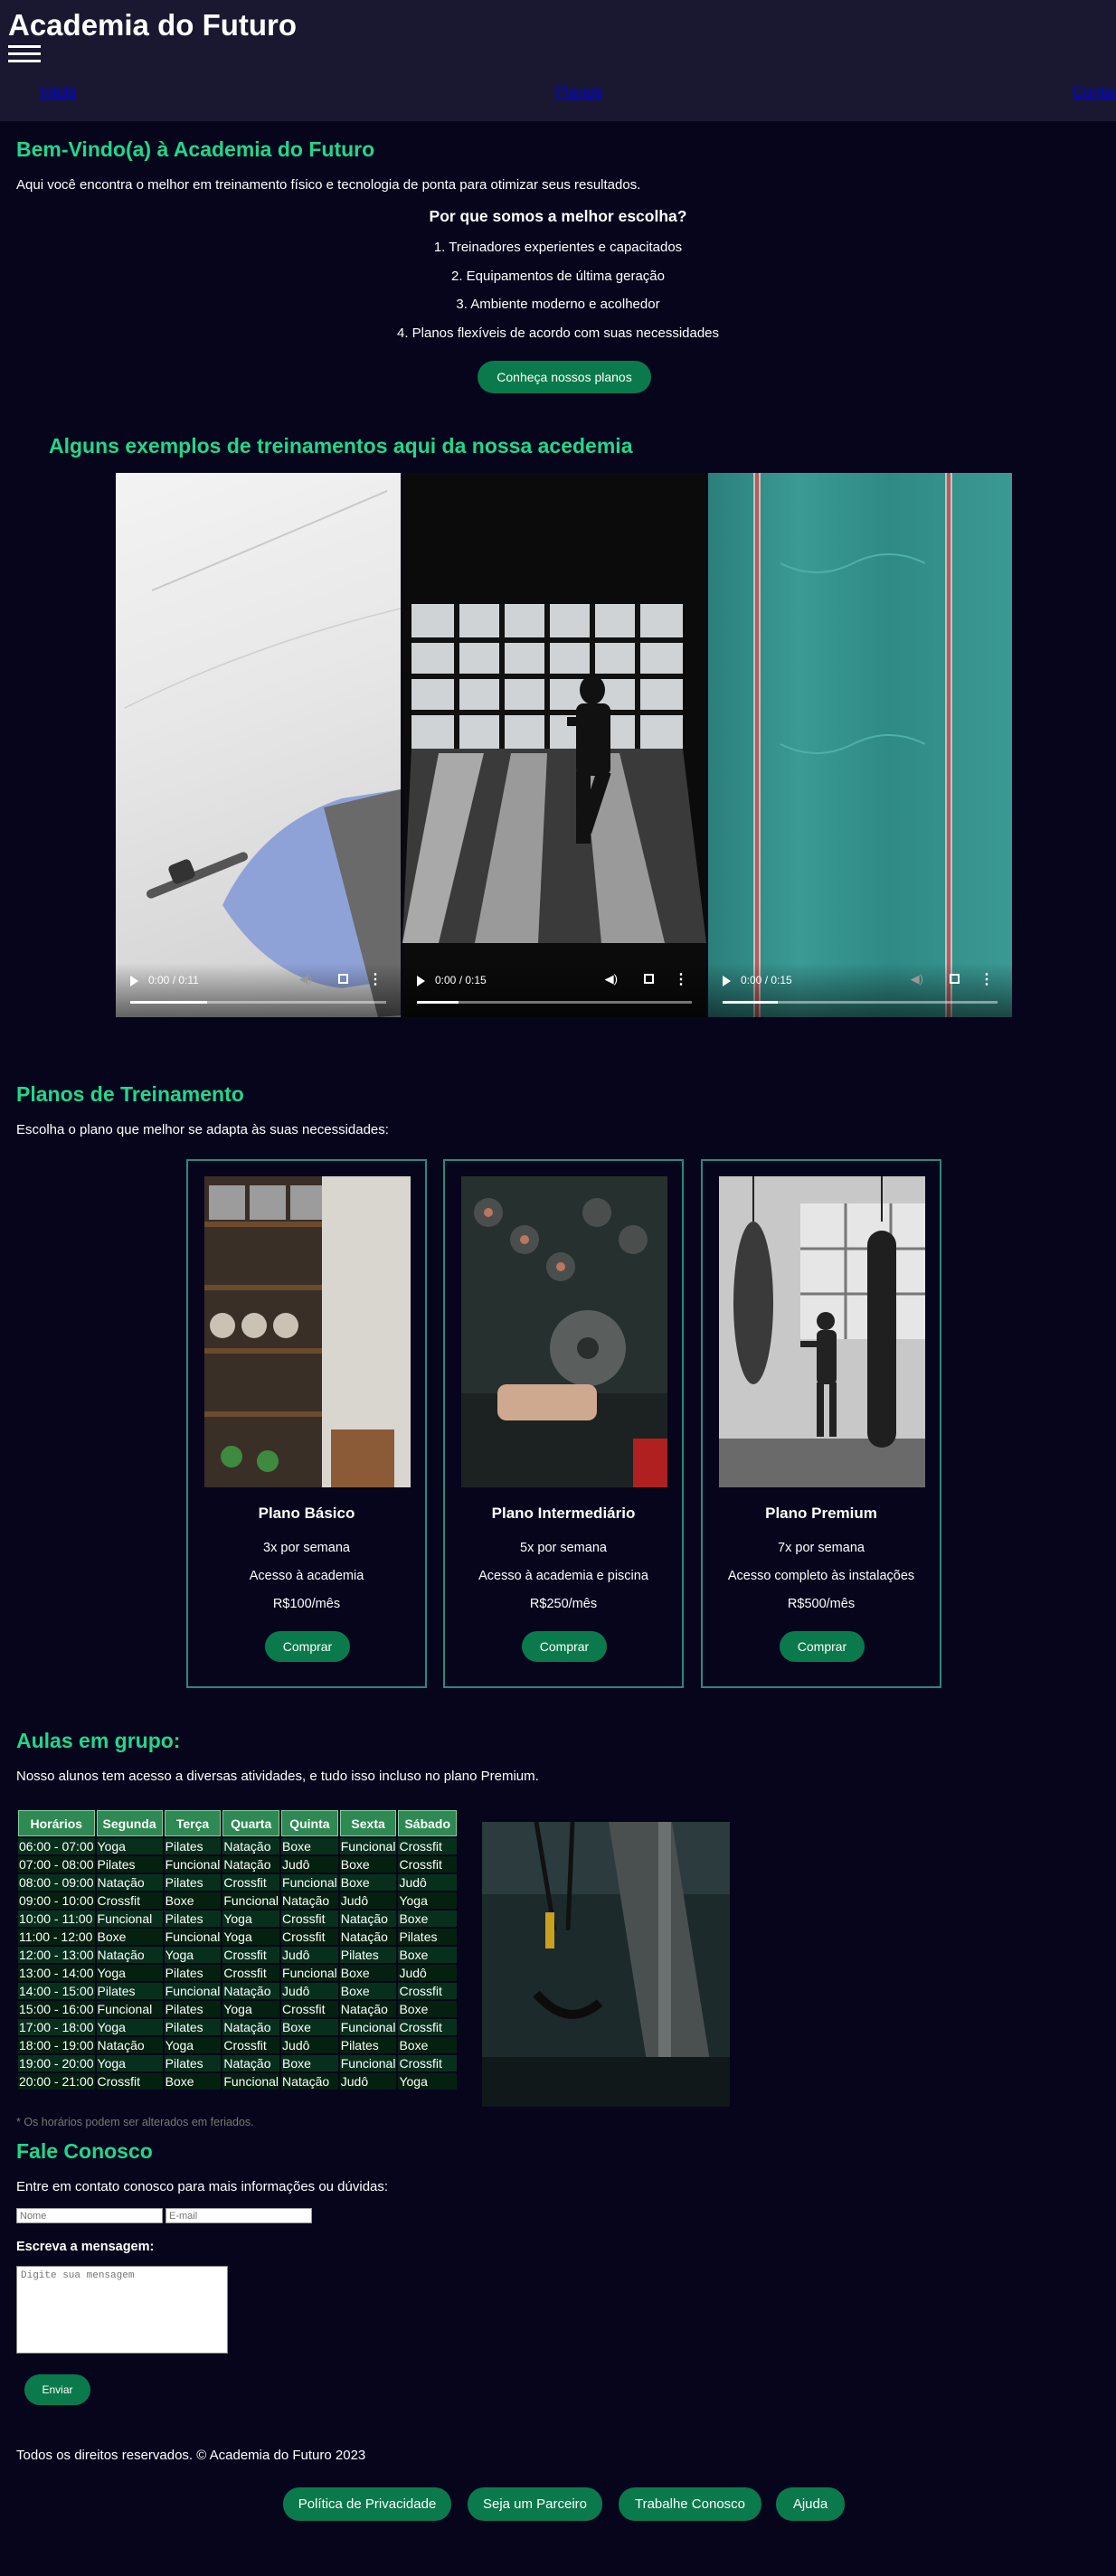 The image size is (1116, 2576). I want to click on video-time: 0:00 / 0:11, so click(174, 980).